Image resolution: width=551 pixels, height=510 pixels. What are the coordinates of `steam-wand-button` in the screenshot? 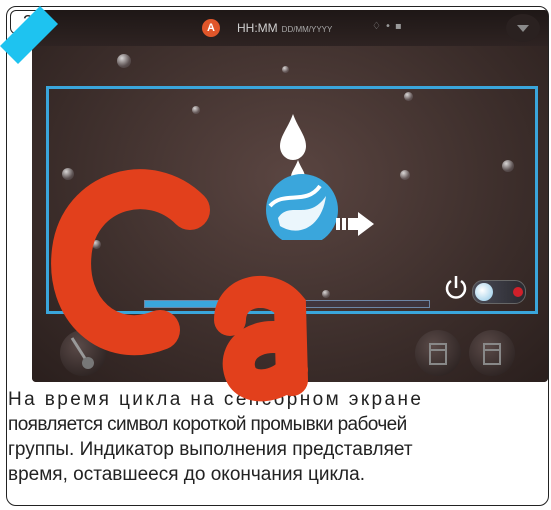 It's located at (83, 353).